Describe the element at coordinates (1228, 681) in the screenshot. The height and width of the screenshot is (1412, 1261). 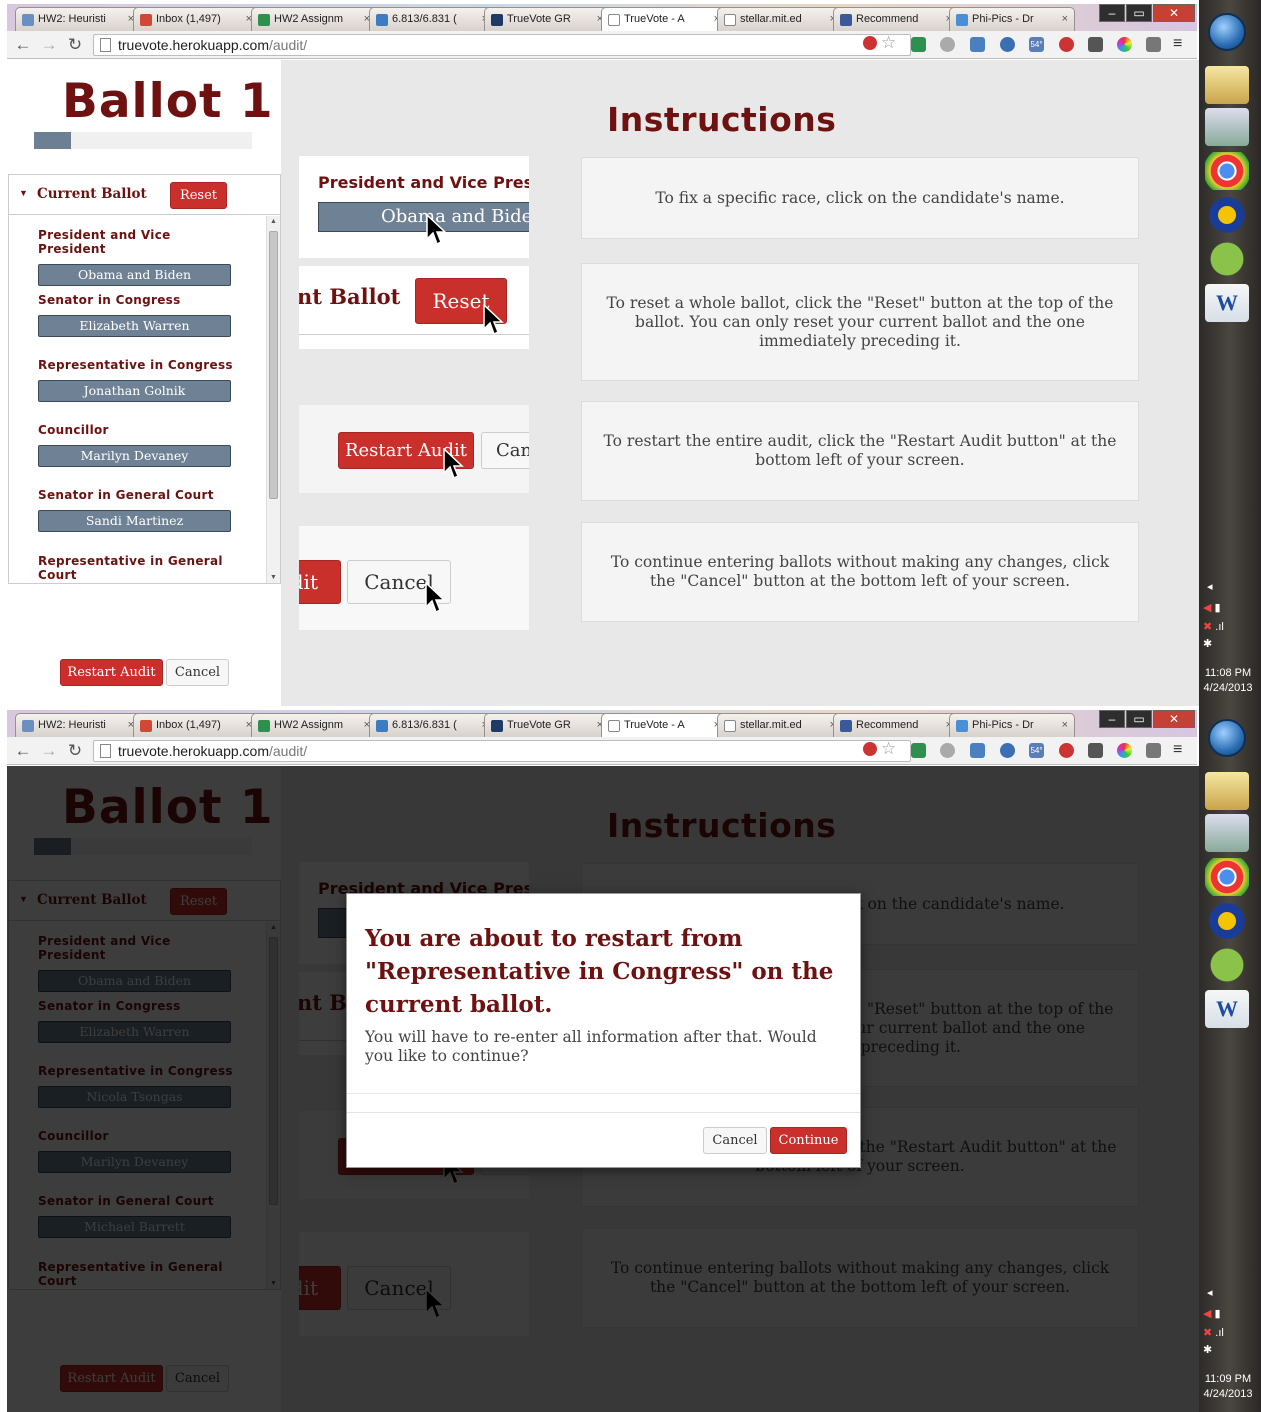
I see `system-clock: 11:08 PM 4/24/2013` at that location.